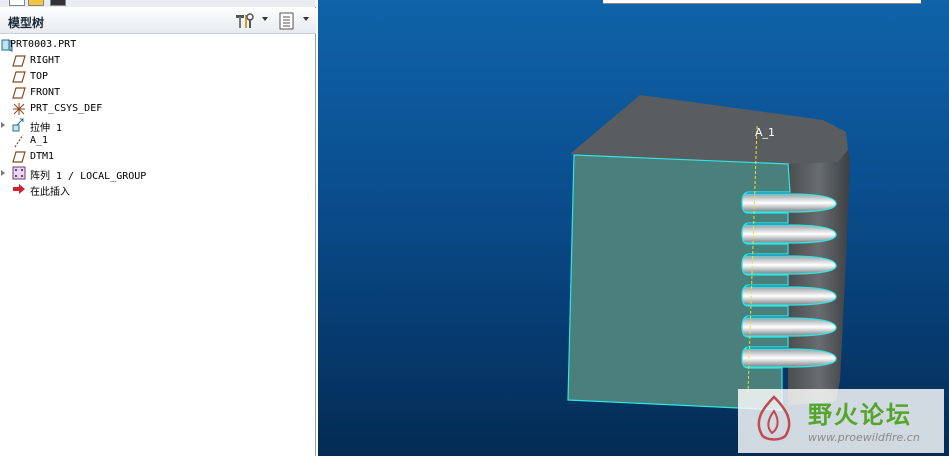 This screenshot has height=456, width=949. Describe the element at coordinates (88, 176) in the screenshot. I see `tree-item-label: 阵列 1 / LOCAL_GROUP` at that location.